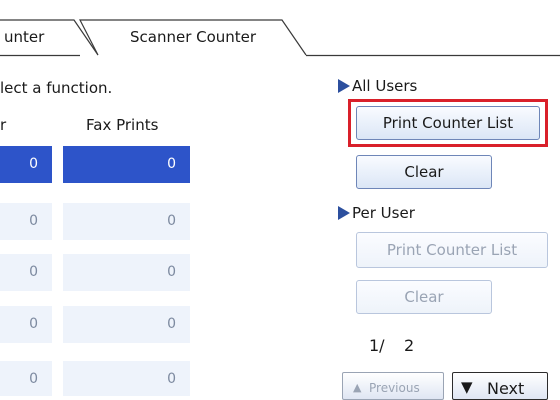 The image size is (560, 400). Describe the element at coordinates (280, 38) in the screenshot. I see `tab-outlines` at that location.